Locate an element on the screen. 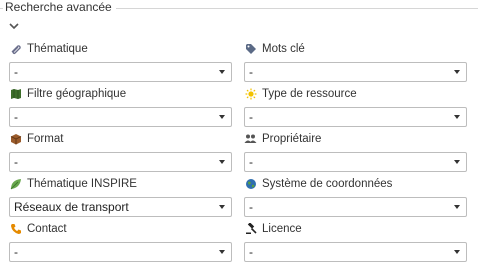  field-label: Contact is located at coordinates (47, 229).